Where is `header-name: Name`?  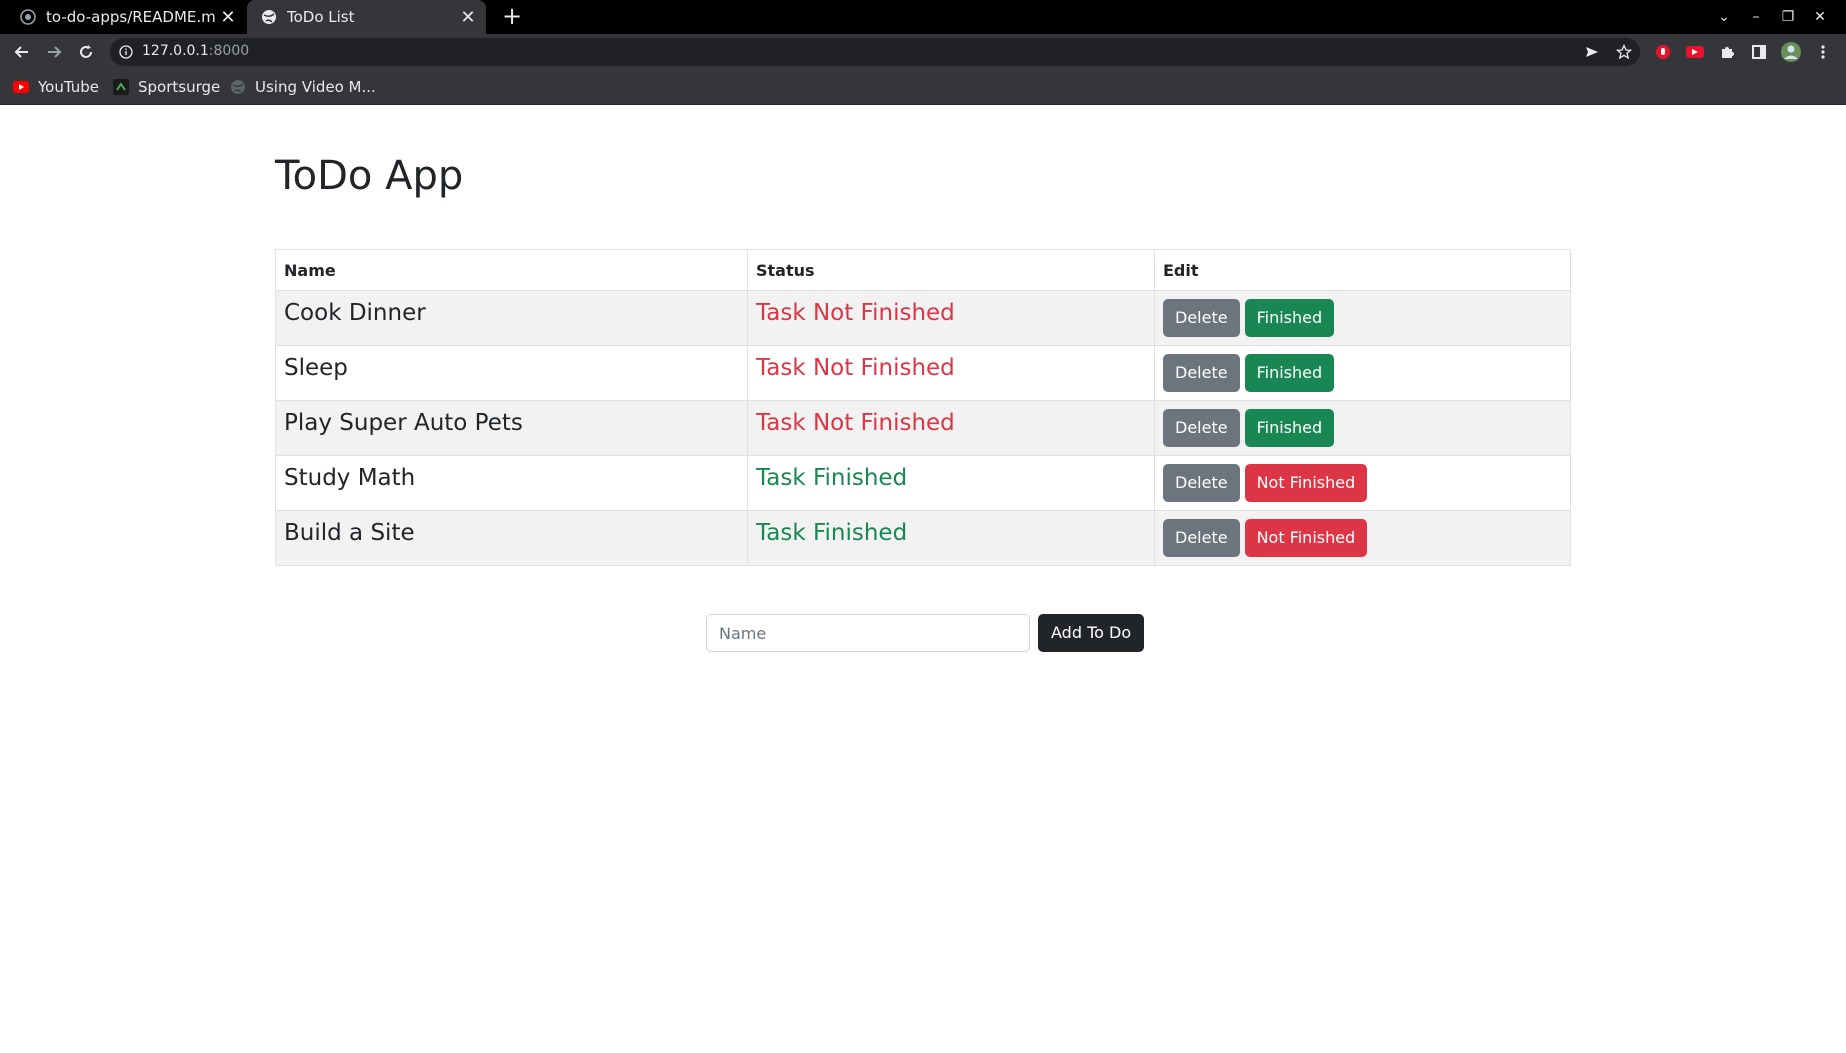 header-name: Name is located at coordinates (511, 270).